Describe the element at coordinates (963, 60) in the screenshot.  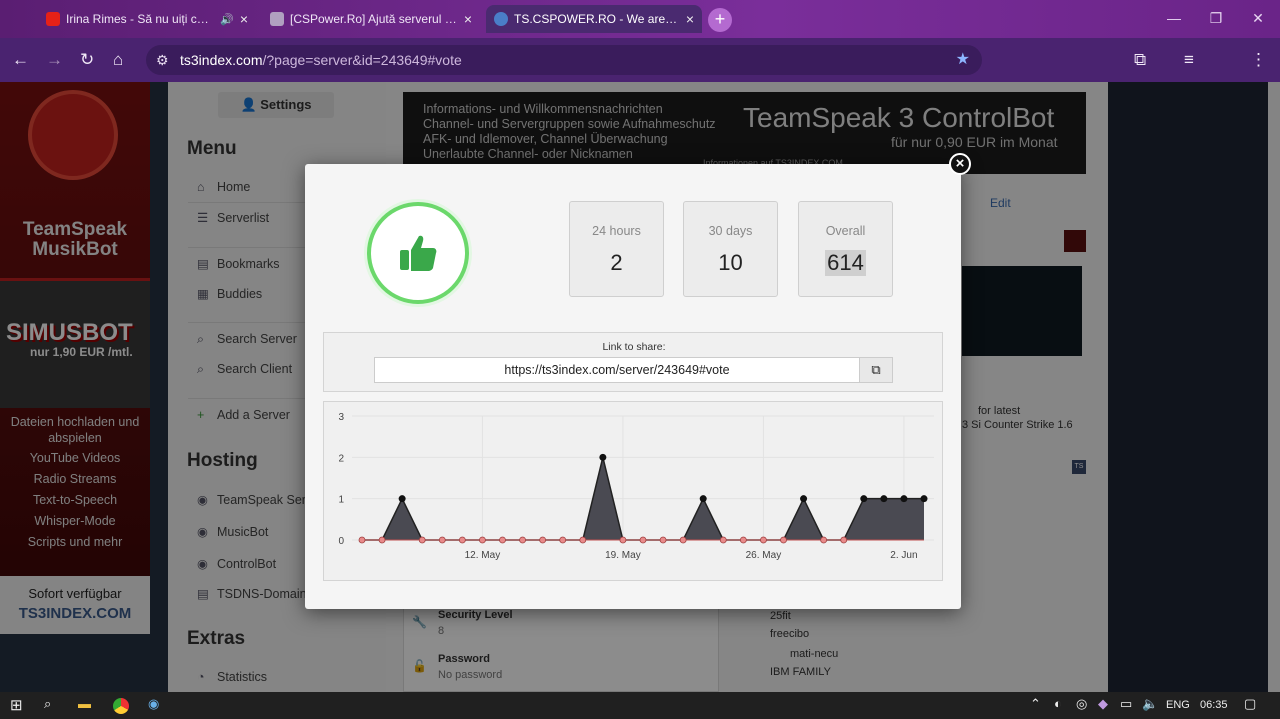
I see `bookmark-star-icon: ★` at that location.